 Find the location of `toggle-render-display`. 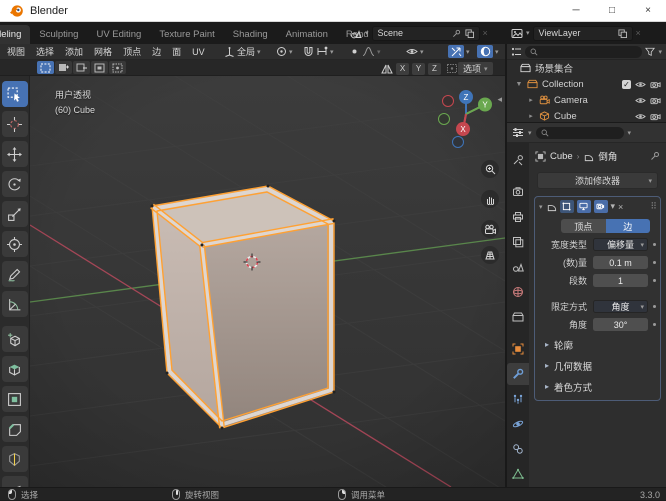

toggle-render-display is located at coordinates (600, 206).